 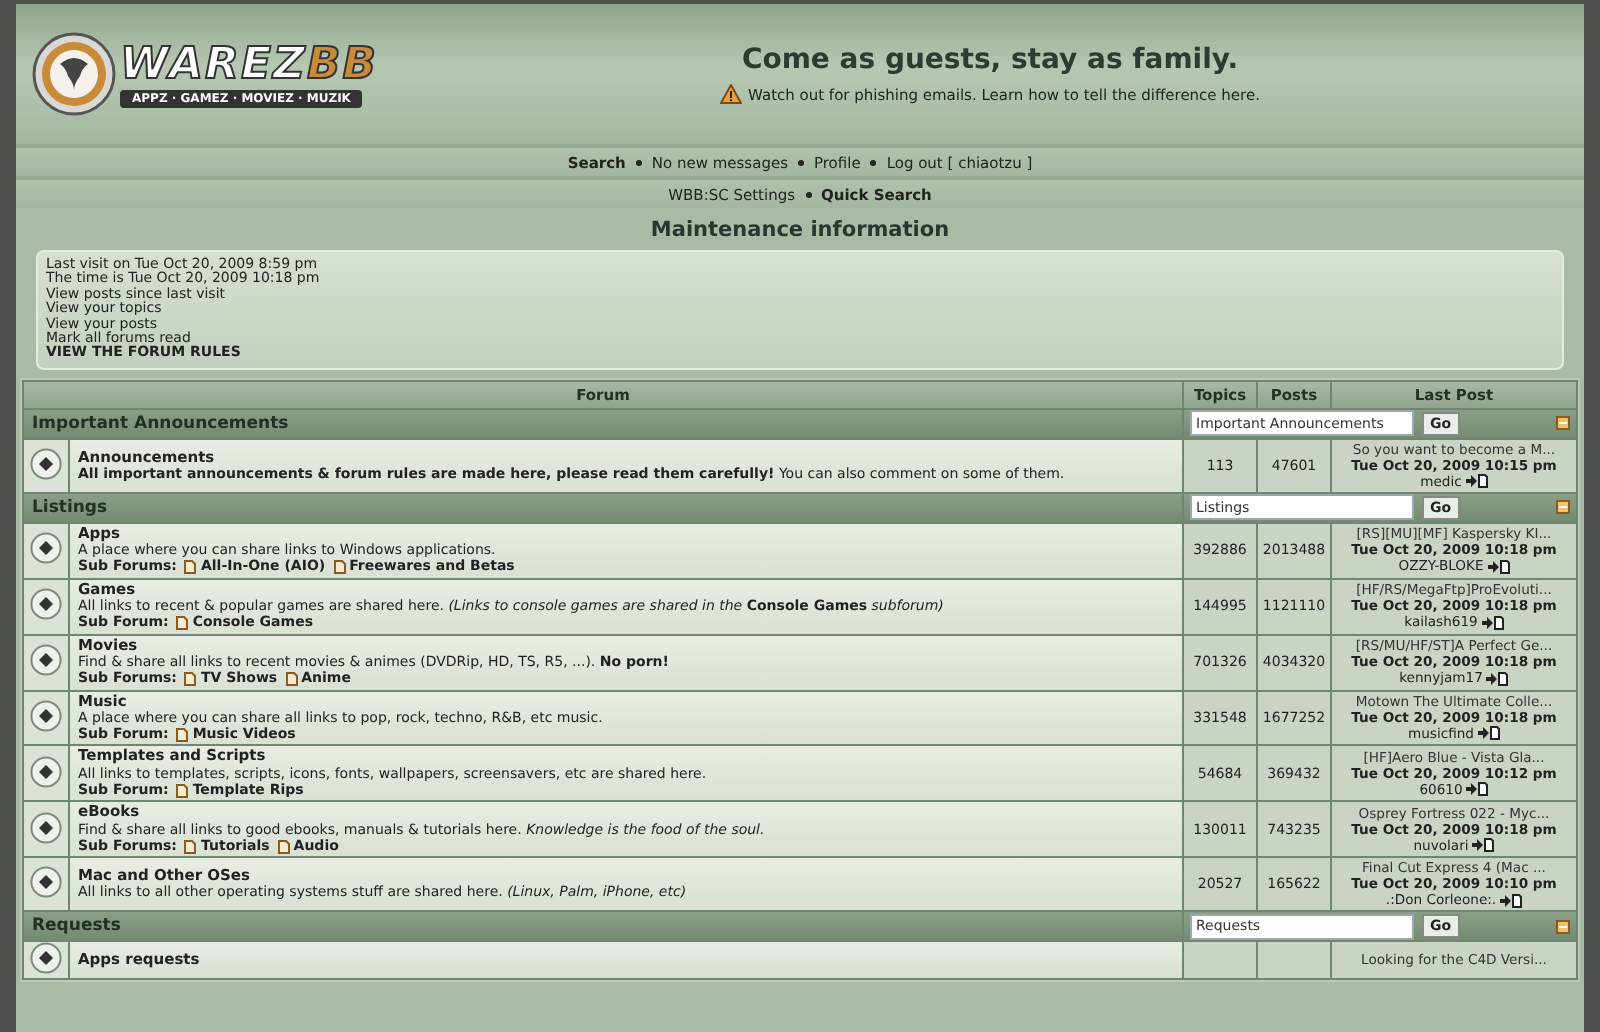 What do you see at coordinates (249, 65) in the screenshot?
I see `logo-wordmark: WAREZBB` at bounding box center [249, 65].